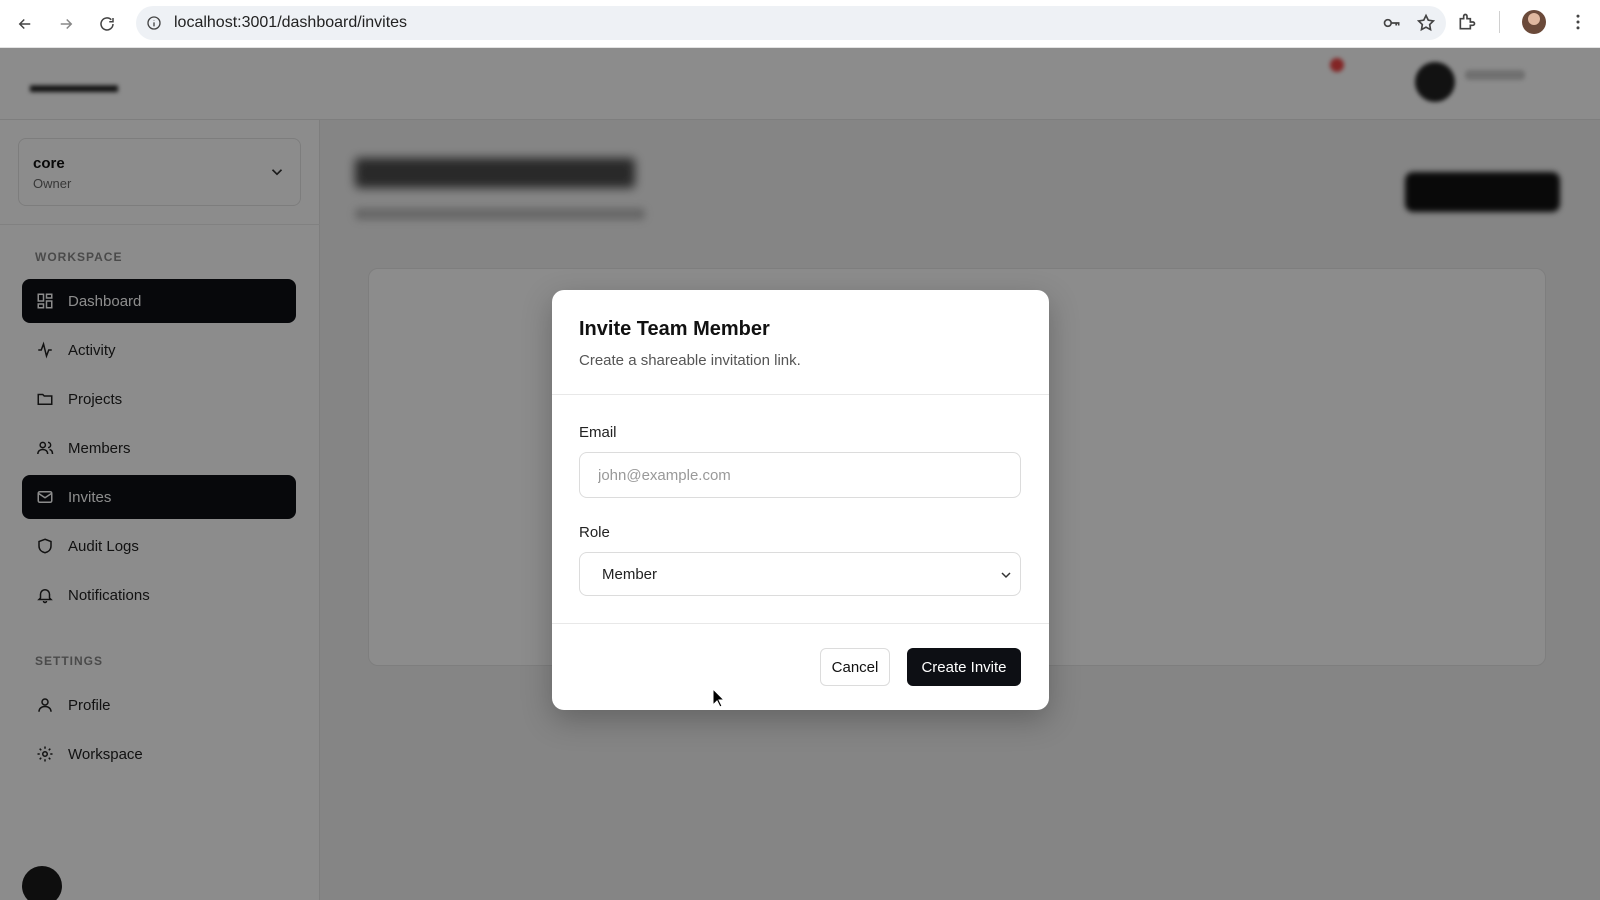 This screenshot has width=1600, height=900. I want to click on email-label: Email, so click(598, 432).